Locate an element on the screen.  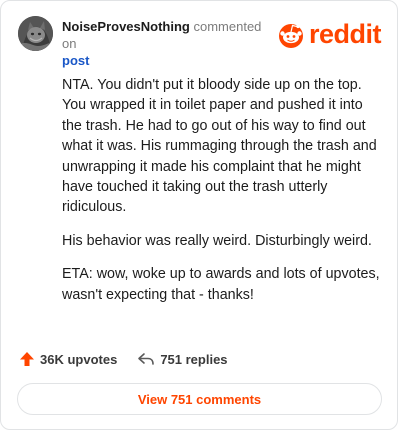
comment-actions: 36K upvotes 751 replies is located at coordinates (123, 359).